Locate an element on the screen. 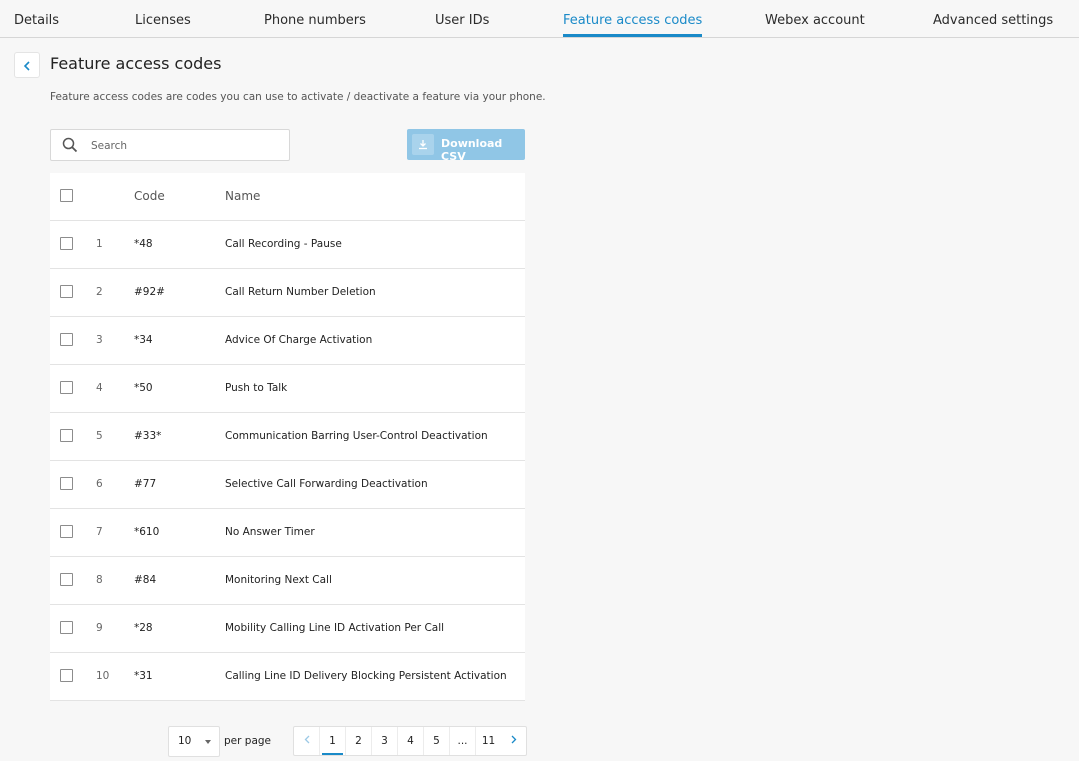 This screenshot has height=761, width=1079. page-button: 2 is located at coordinates (359, 741).